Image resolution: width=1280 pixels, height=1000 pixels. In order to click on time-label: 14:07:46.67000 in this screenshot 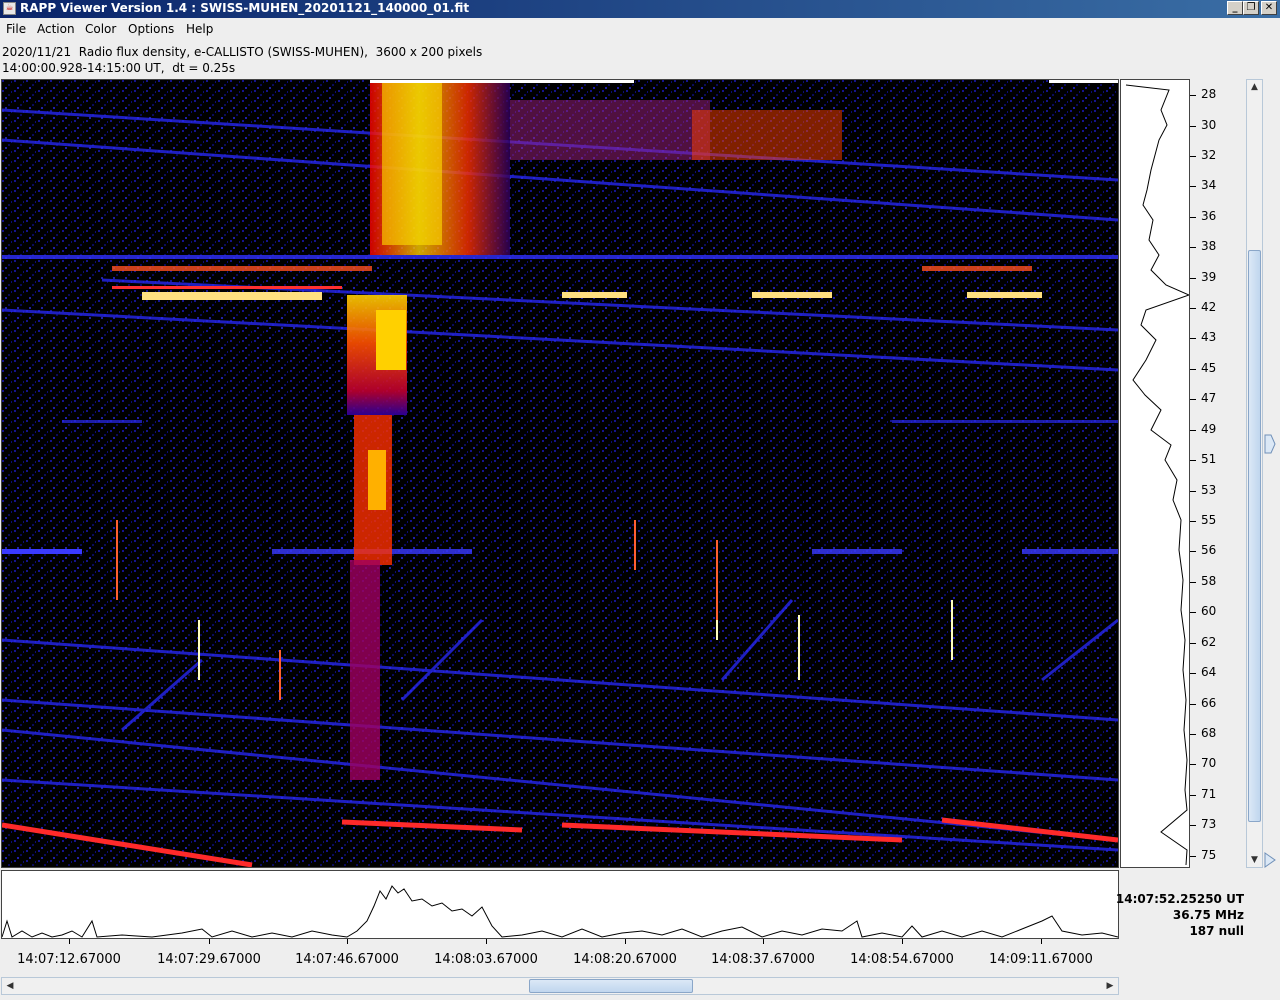, I will do `click(347, 959)`.